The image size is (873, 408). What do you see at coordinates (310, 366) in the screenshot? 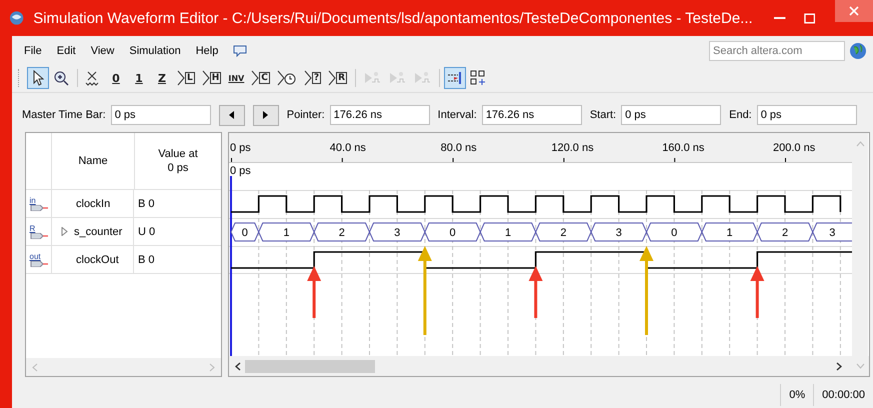
I see `scroll-thumb` at bounding box center [310, 366].